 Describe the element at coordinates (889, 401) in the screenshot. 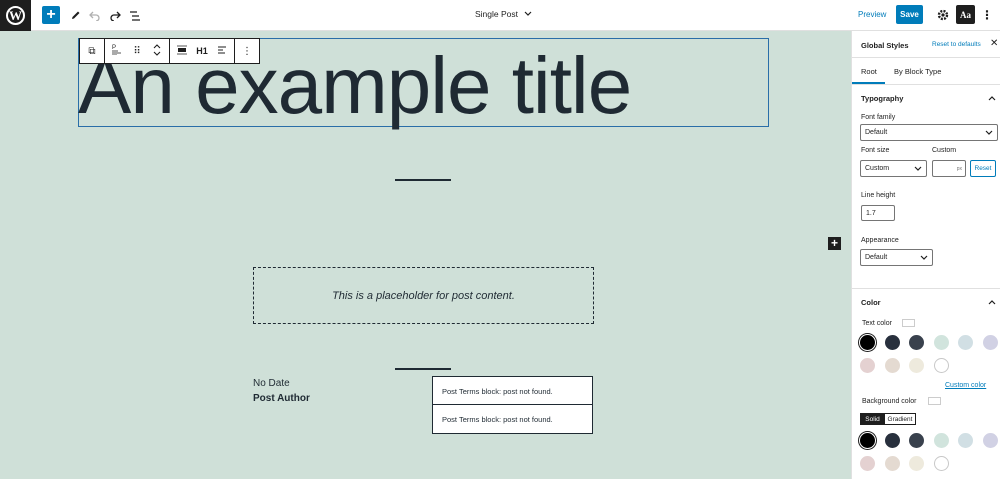

I see `background-color-label: Background color` at that location.